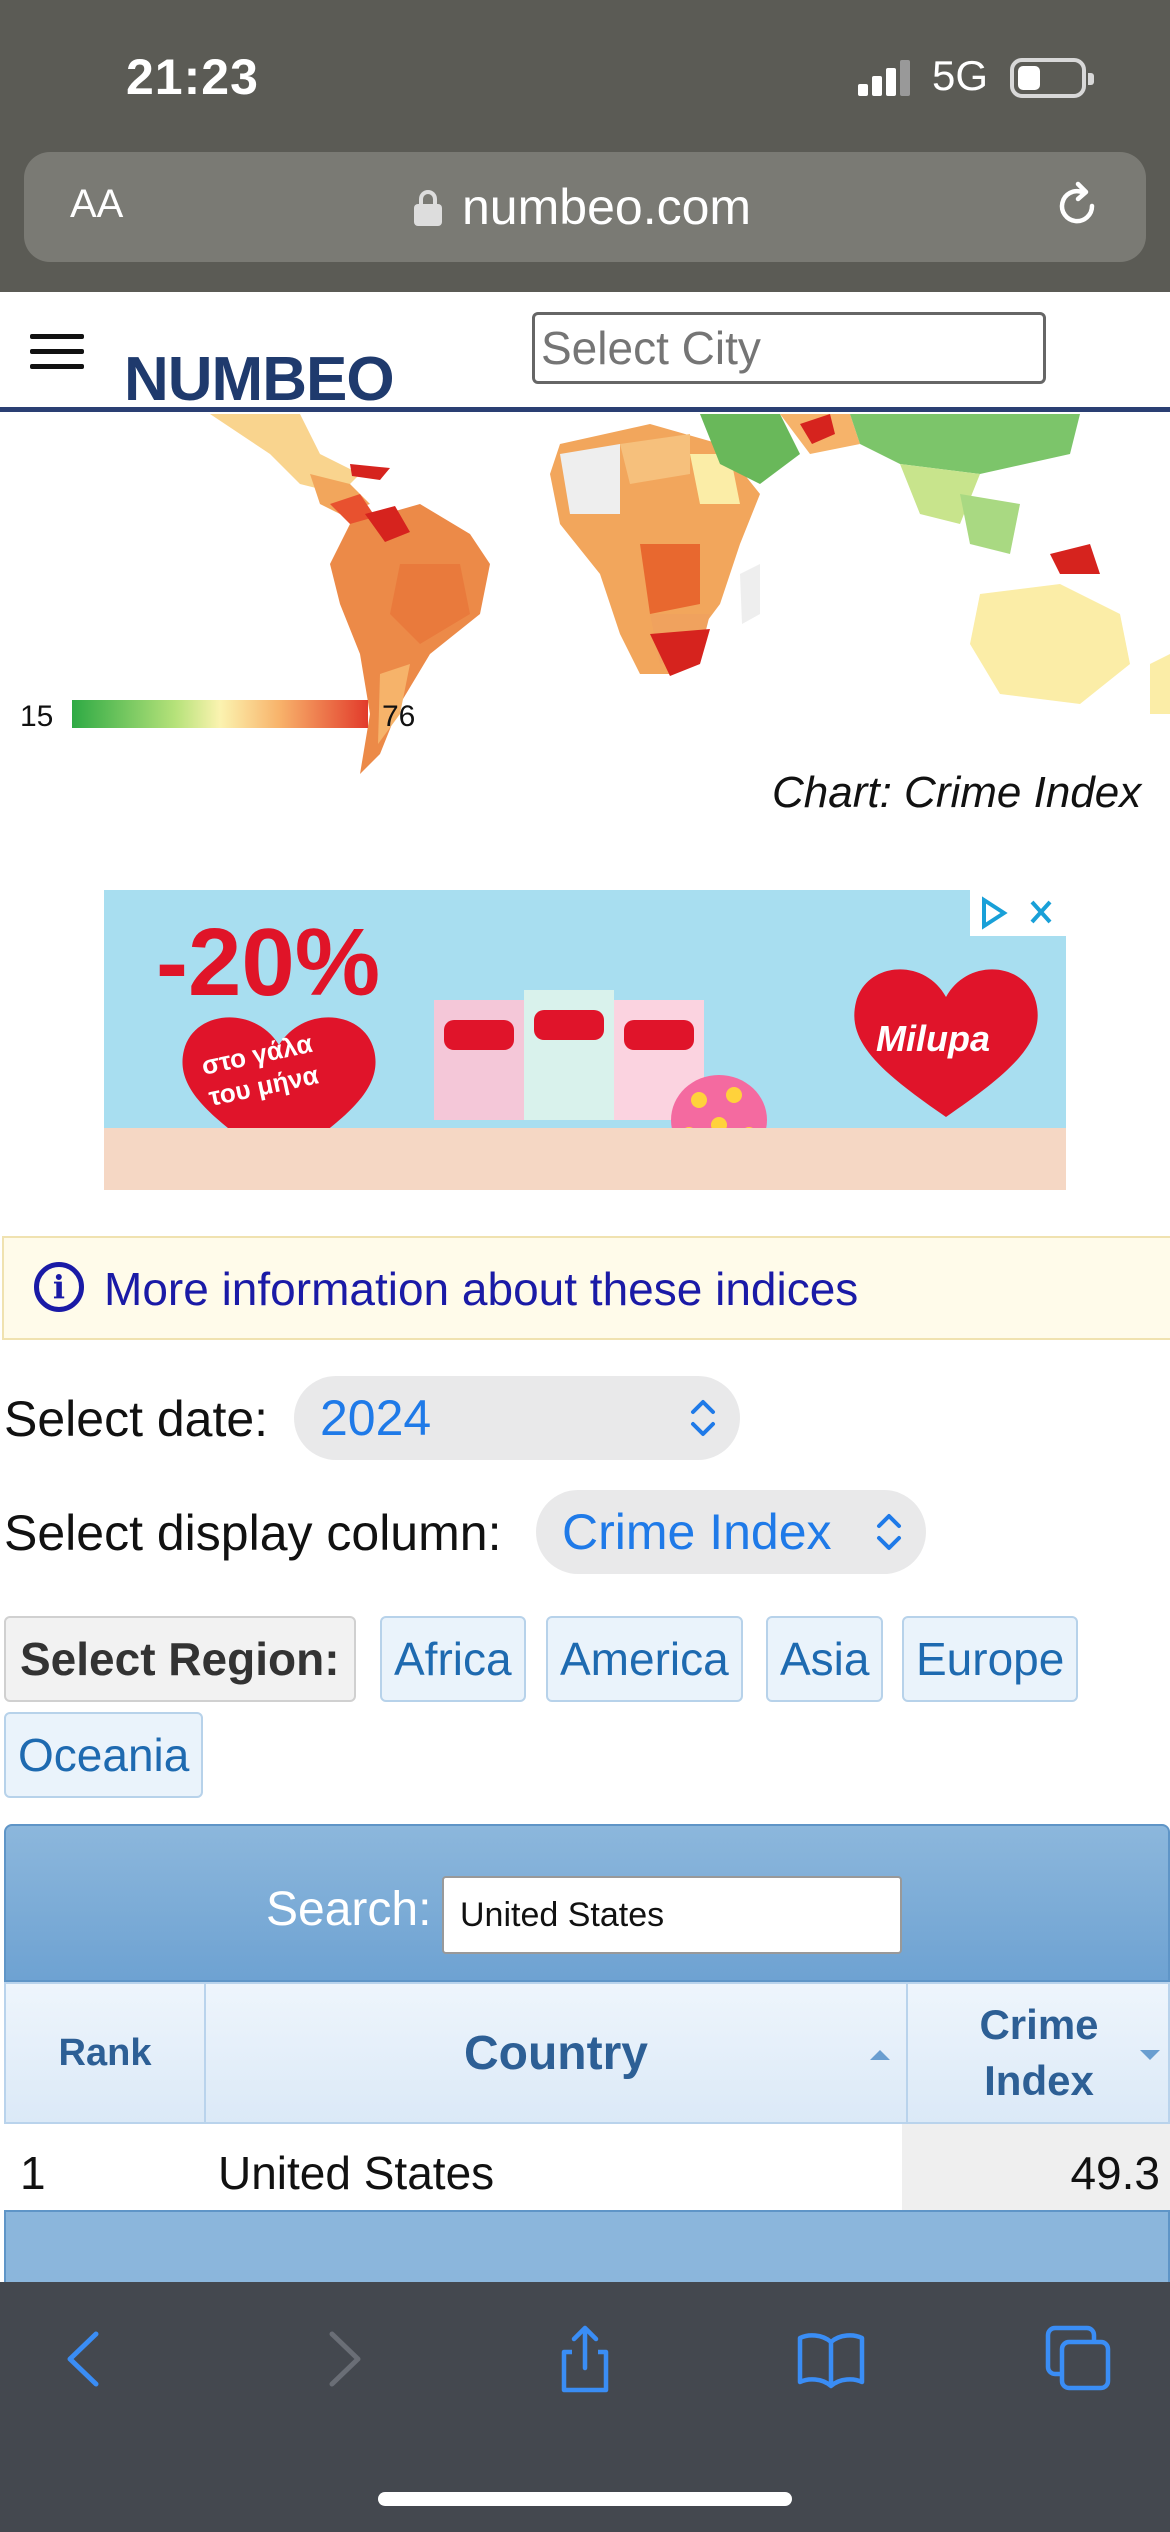  Describe the element at coordinates (957, 792) in the screenshot. I see `map-caption: Chart: Crime Index` at that location.